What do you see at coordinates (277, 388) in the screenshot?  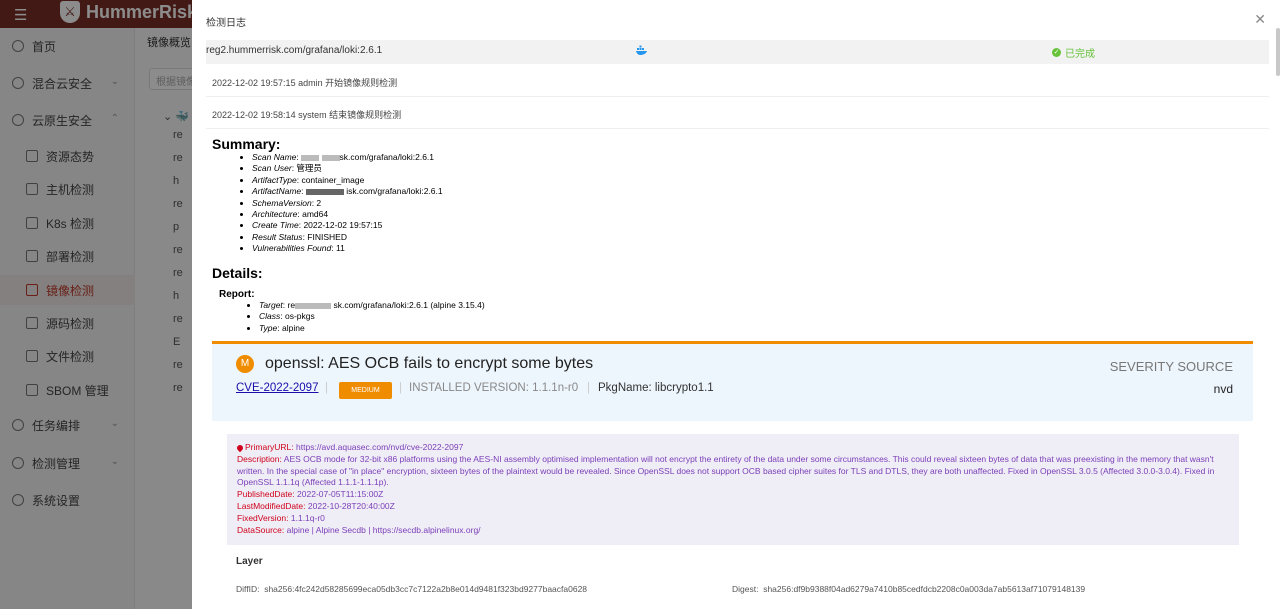 I see `cve-link: CVE-2022-2097` at bounding box center [277, 388].